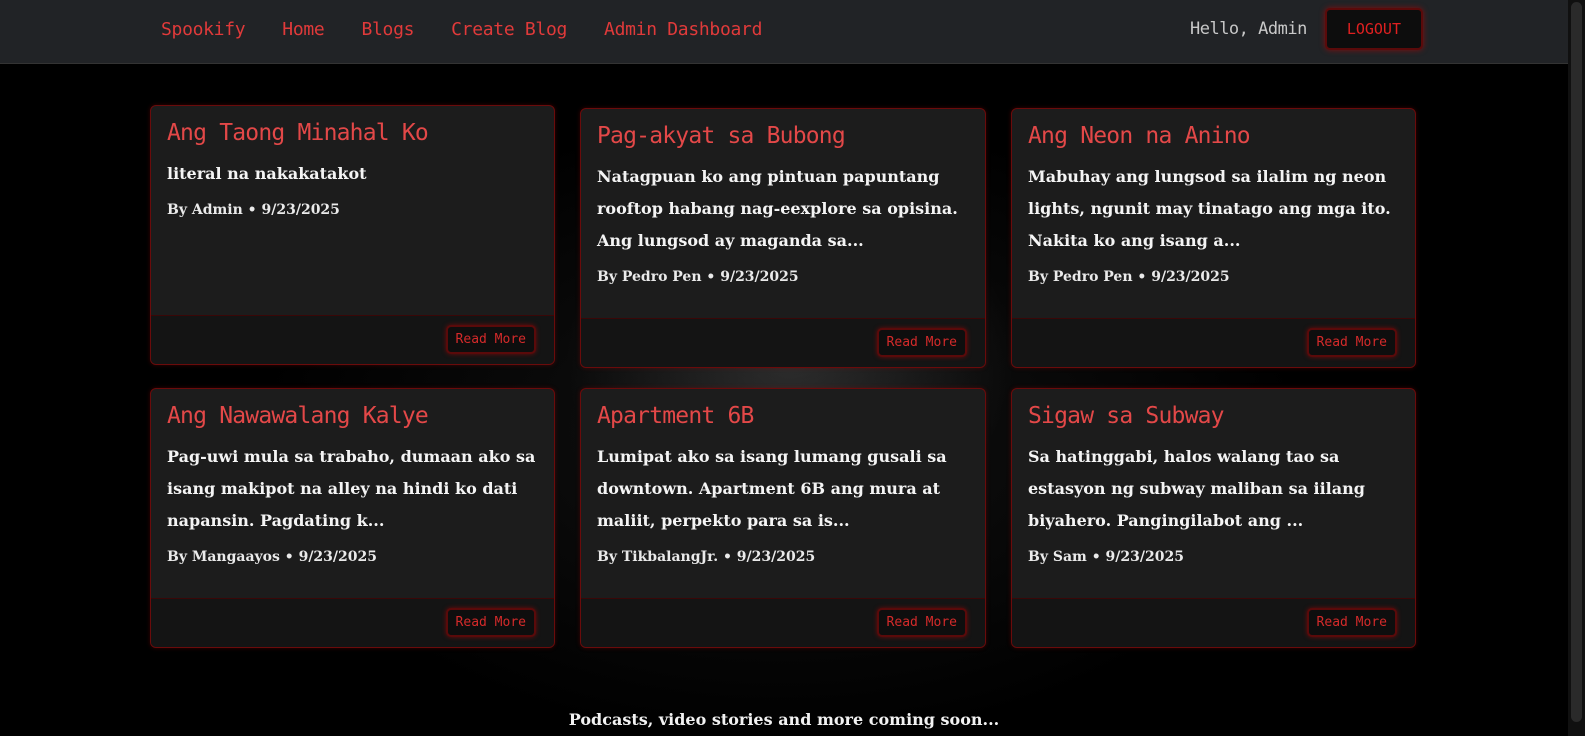 The width and height of the screenshot is (1585, 736). What do you see at coordinates (1576, 362) in the screenshot?
I see `scrollbar-thumb` at bounding box center [1576, 362].